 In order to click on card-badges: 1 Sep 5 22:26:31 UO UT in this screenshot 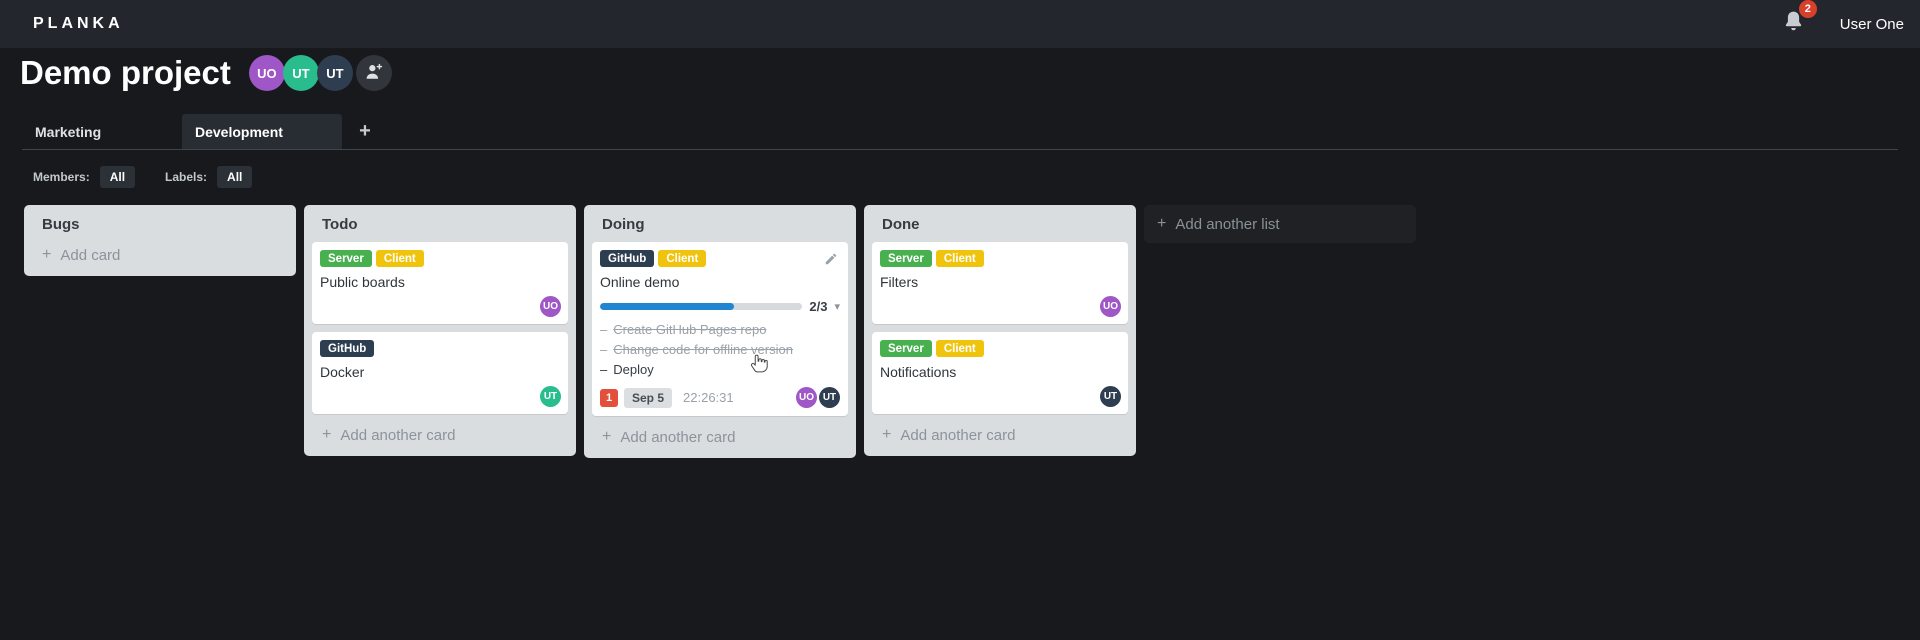, I will do `click(720, 397)`.